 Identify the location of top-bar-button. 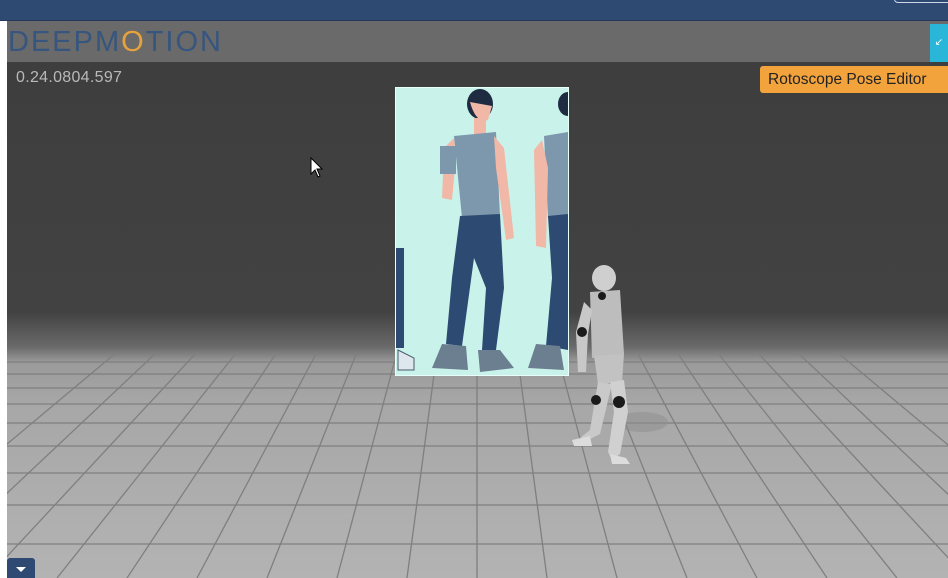
(921, 1).